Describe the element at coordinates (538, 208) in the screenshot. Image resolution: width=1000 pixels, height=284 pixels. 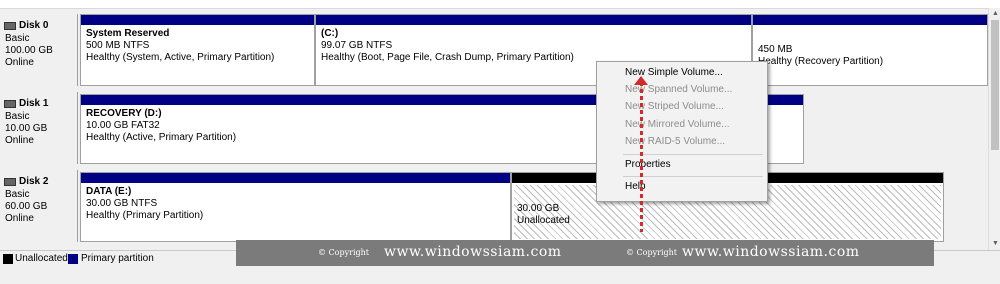
I see `partition-size: 30.00 GB` at that location.